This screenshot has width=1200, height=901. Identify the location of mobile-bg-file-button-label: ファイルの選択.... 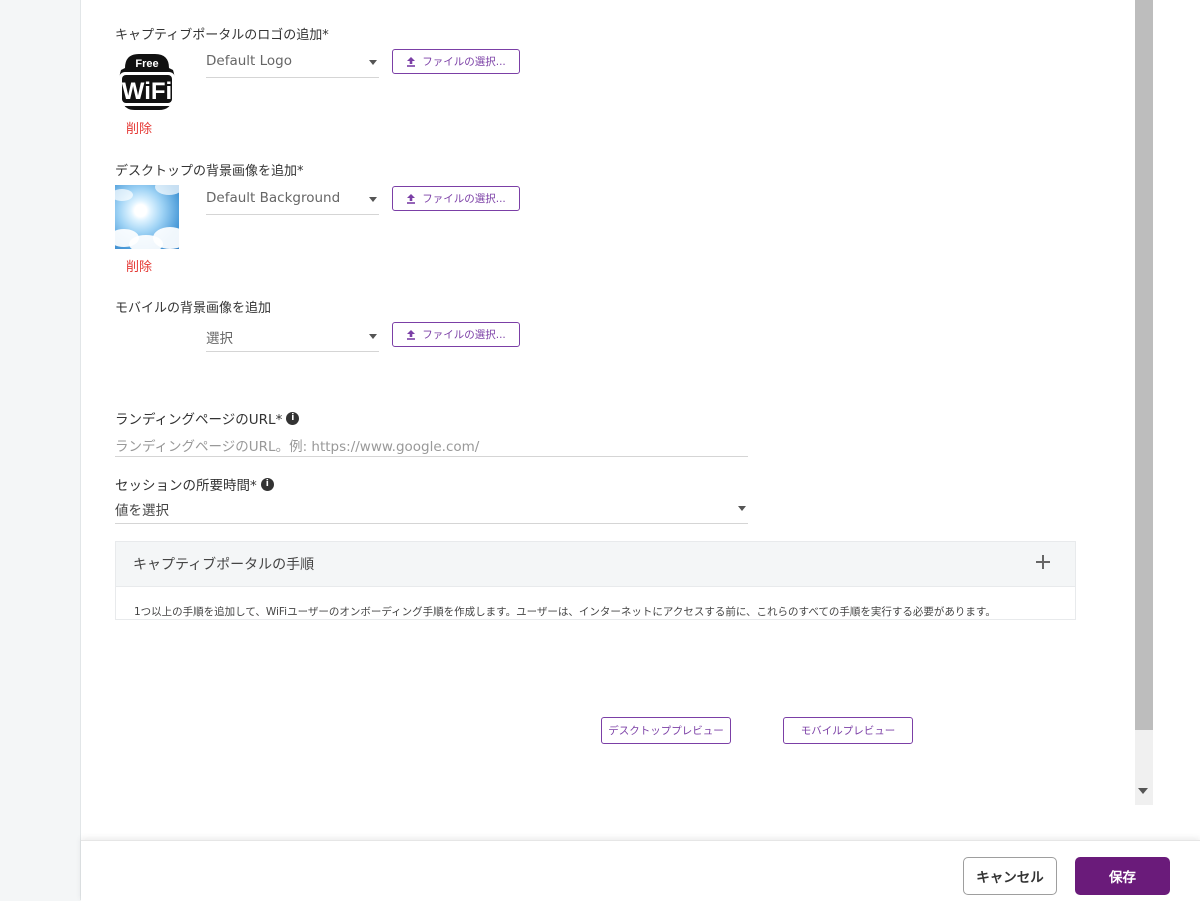
(464, 335).